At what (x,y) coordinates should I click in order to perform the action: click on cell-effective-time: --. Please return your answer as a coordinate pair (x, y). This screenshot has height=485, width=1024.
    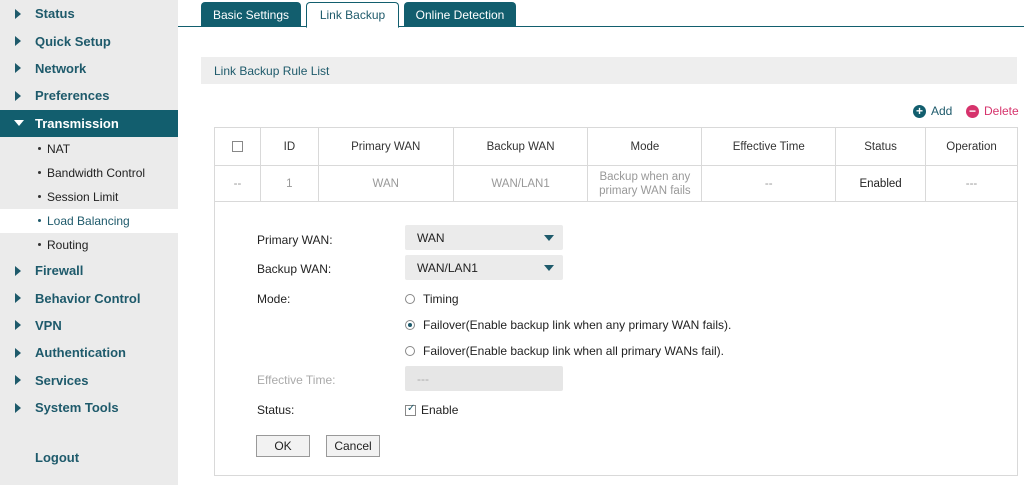
    Looking at the image, I should click on (769, 183).